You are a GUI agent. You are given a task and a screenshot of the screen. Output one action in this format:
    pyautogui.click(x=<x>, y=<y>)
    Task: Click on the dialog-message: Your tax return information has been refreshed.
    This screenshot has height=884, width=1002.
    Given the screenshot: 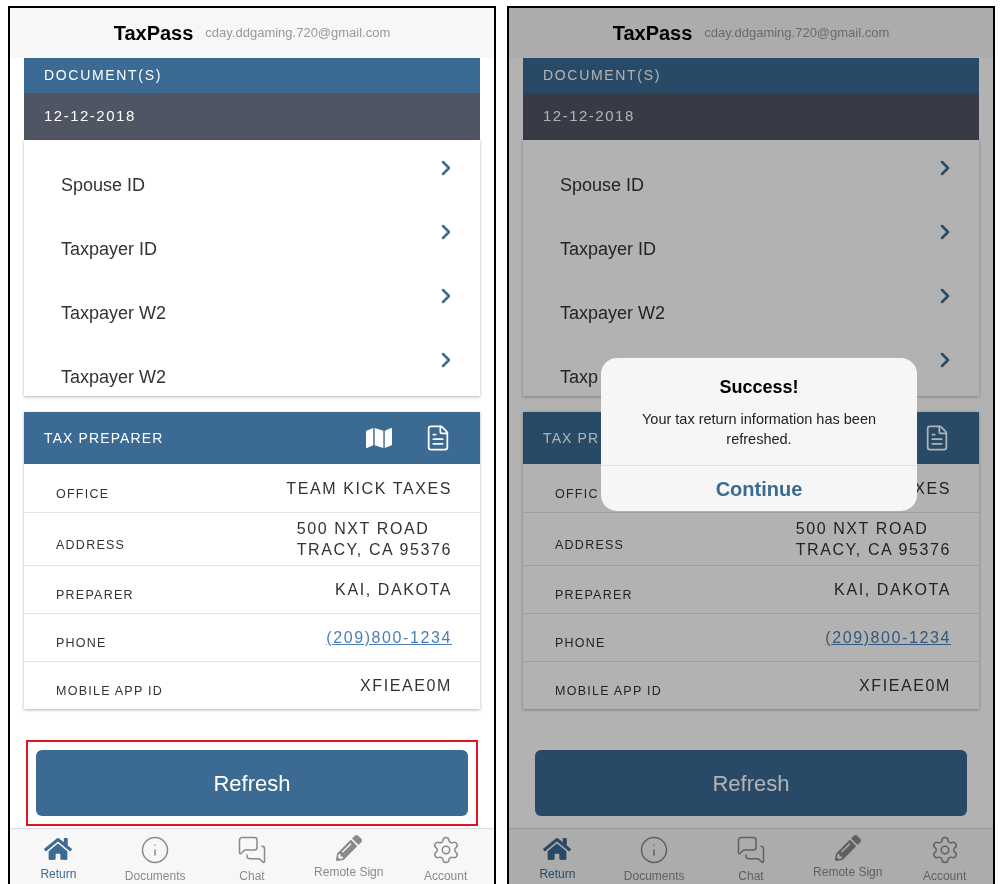 What is the action you would take?
    pyautogui.click(x=759, y=429)
    